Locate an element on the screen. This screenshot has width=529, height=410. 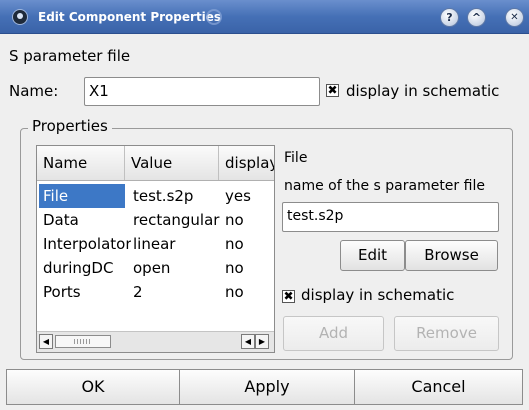
shade-button: ^ is located at coordinates (476, 17).